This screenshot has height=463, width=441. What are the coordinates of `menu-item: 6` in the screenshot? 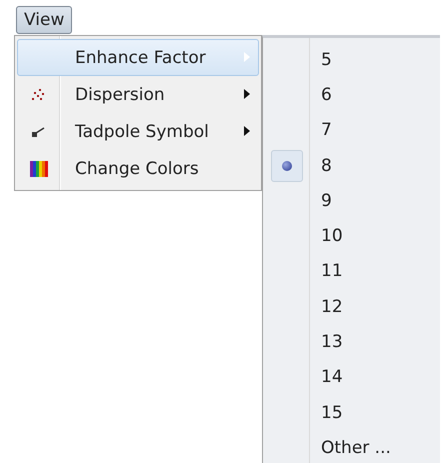 It's located at (351, 95).